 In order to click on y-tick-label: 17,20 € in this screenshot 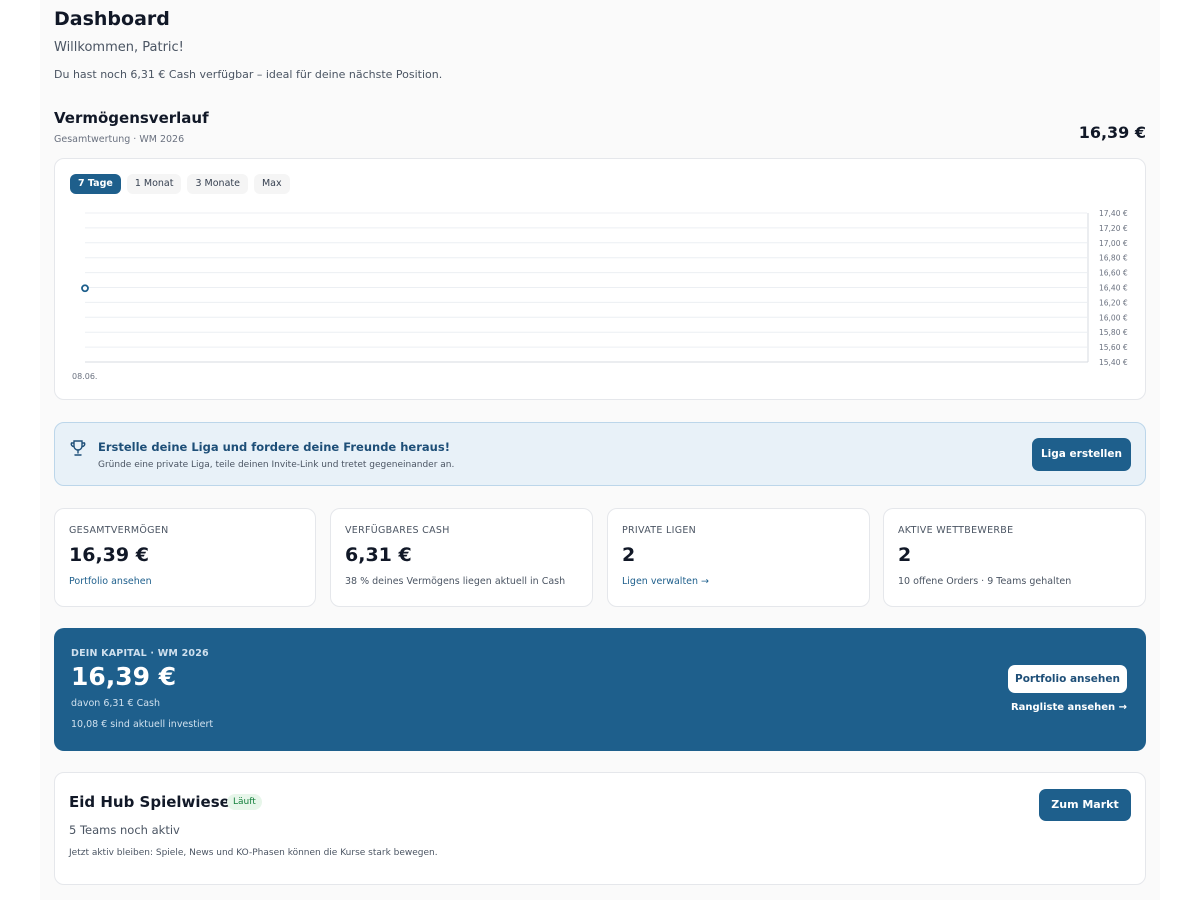, I will do `click(1113, 228)`.